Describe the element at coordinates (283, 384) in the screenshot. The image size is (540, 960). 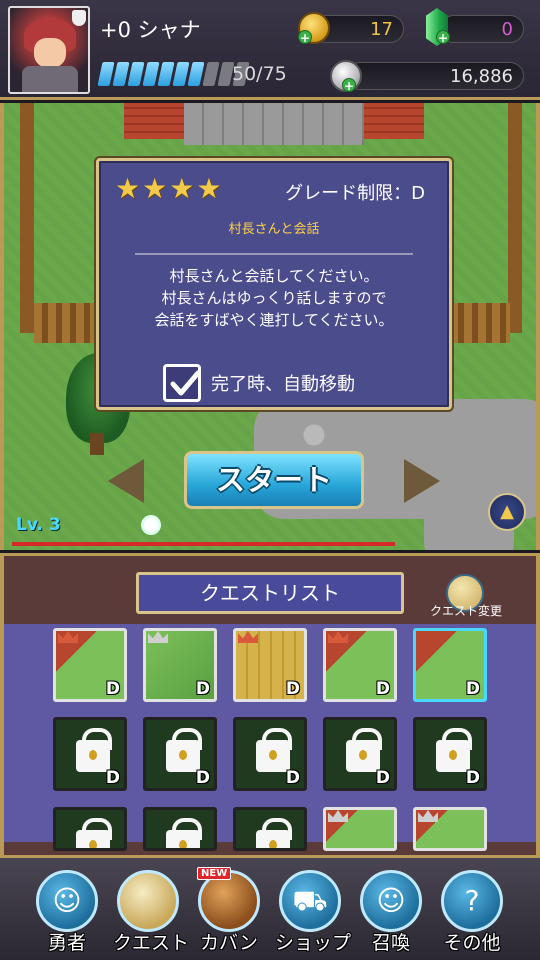
I see `auto-move-label: 完了時、自動移動` at that location.